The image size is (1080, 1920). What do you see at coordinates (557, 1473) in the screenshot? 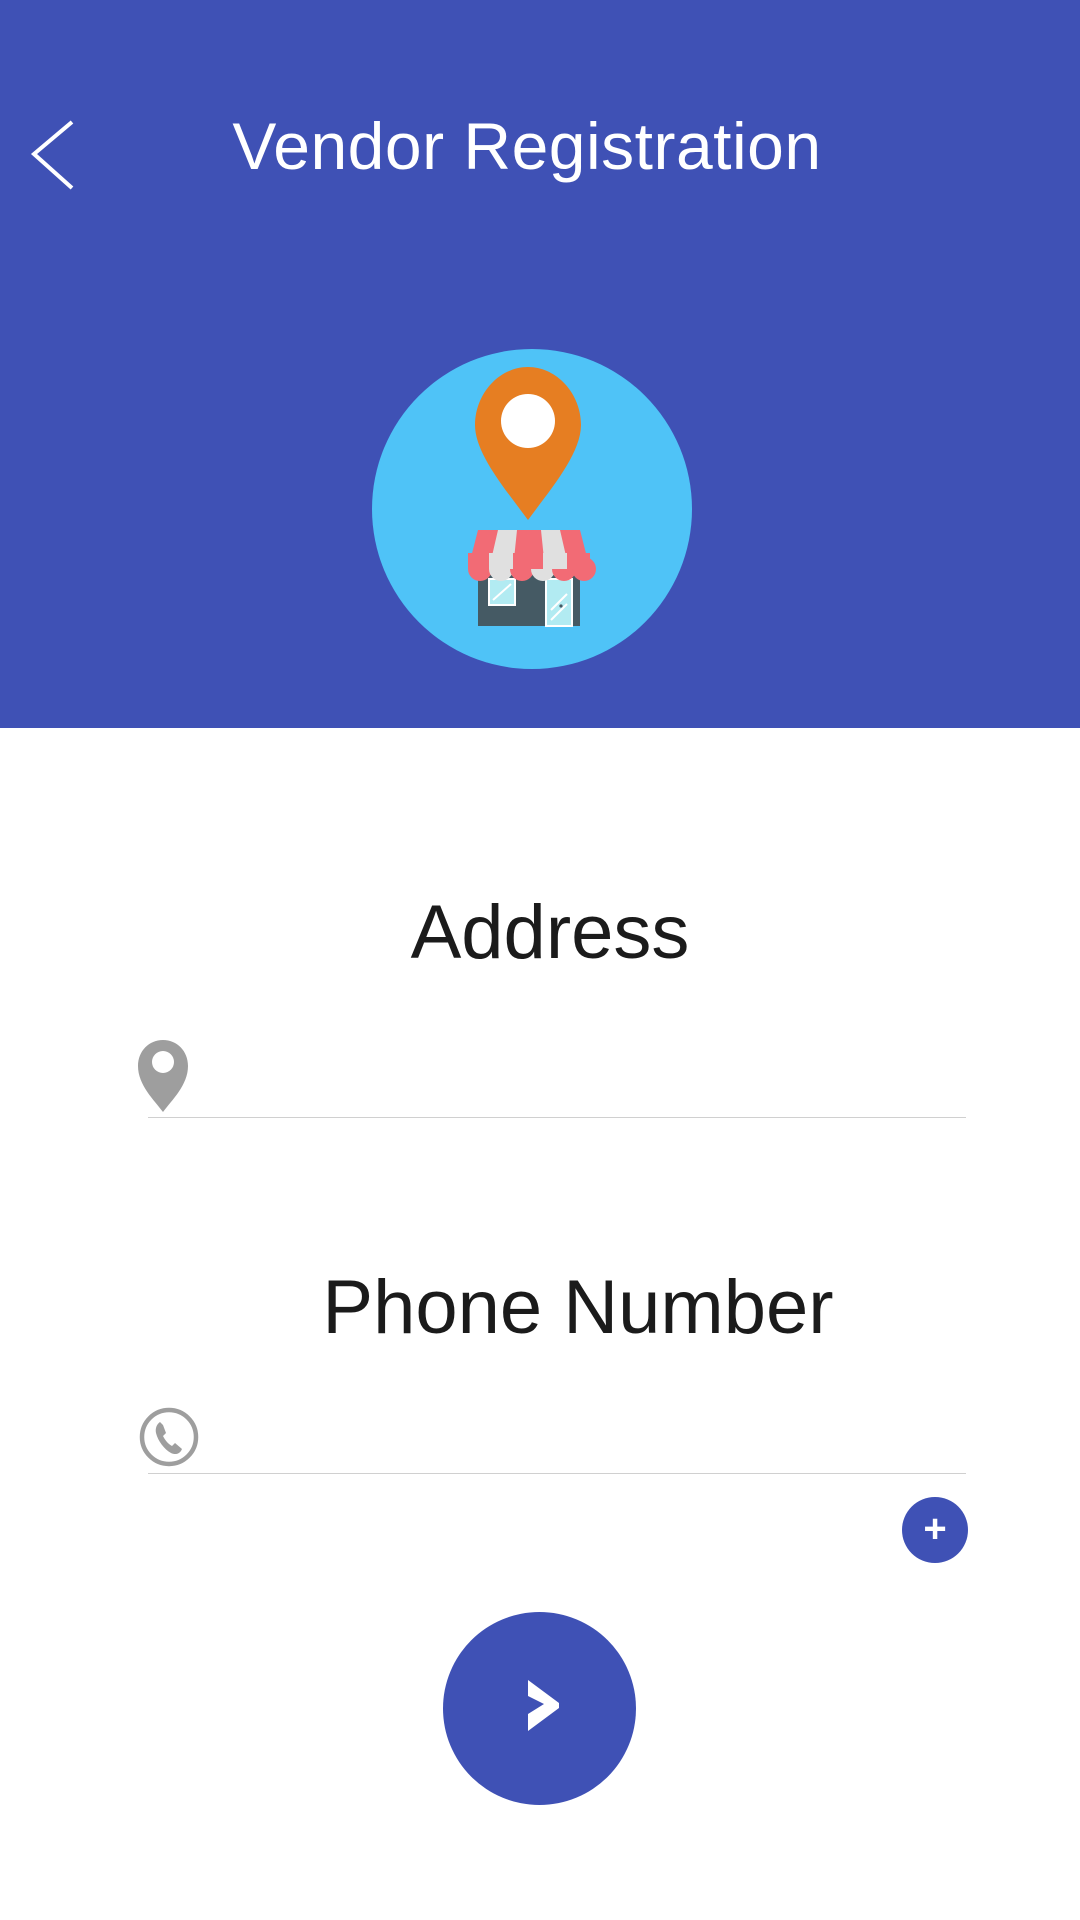
I see `phone-number-underline` at bounding box center [557, 1473].